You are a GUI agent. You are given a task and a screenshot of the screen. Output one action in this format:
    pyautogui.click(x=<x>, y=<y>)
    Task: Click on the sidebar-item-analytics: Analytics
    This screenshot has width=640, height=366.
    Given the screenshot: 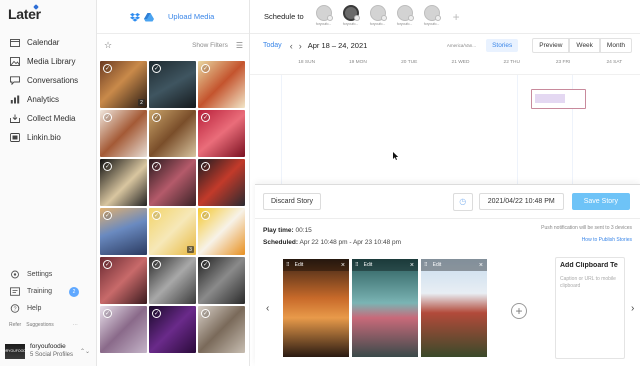 What is the action you would take?
    pyautogui.click(x=48, y=99)
    